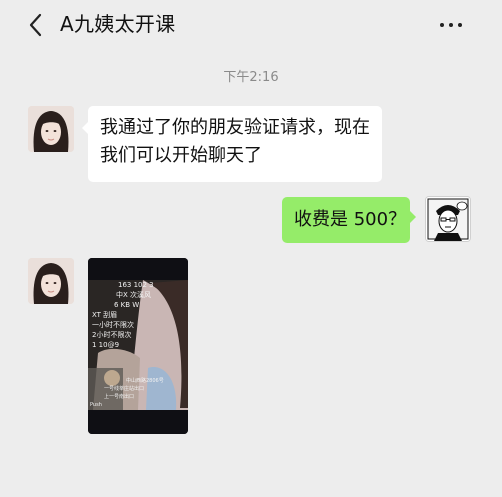  Describe the element at coordinates (451, 25) in the screenshot. I see `more-options-icon` at that location.